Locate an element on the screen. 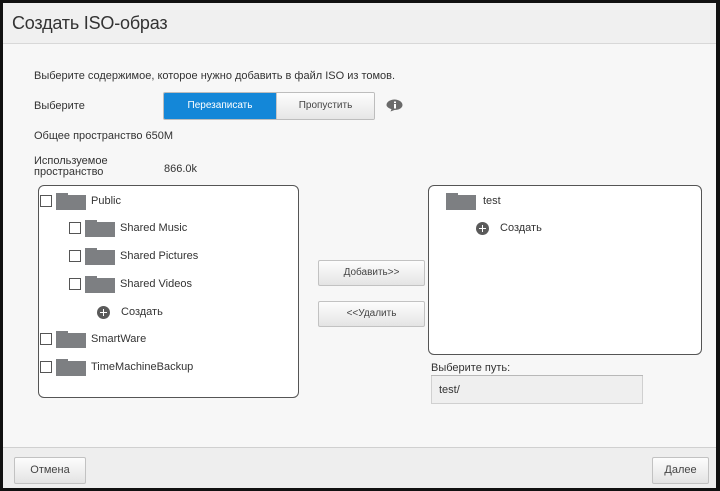 The image size is (720, 491). skip-button: Пропустить is located at coordinates (325, 106).